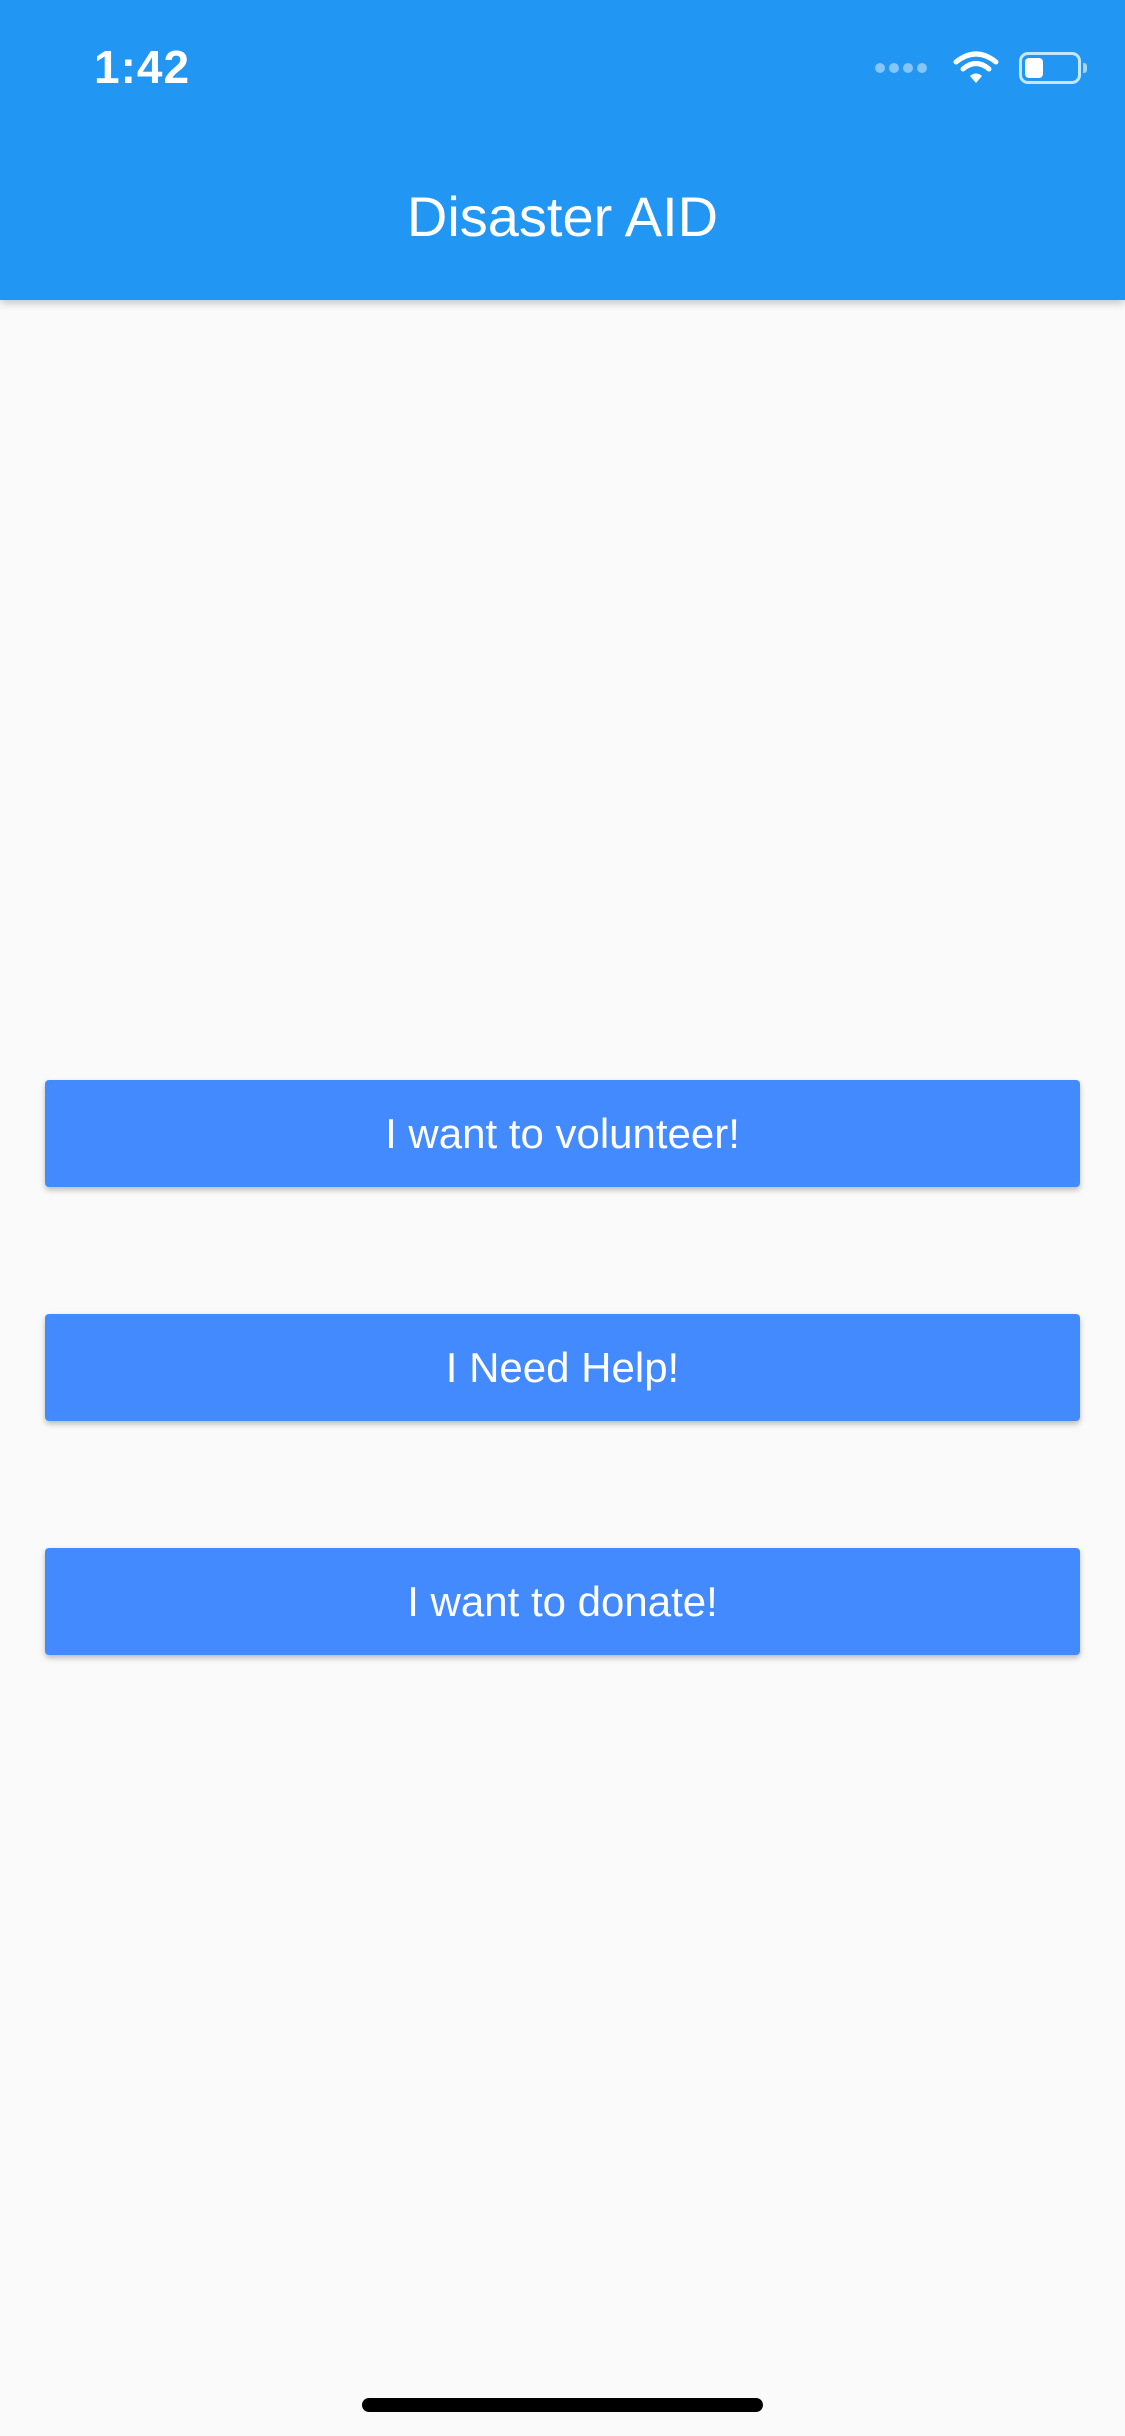  I want to click on battery-level, so click(1034, 68).